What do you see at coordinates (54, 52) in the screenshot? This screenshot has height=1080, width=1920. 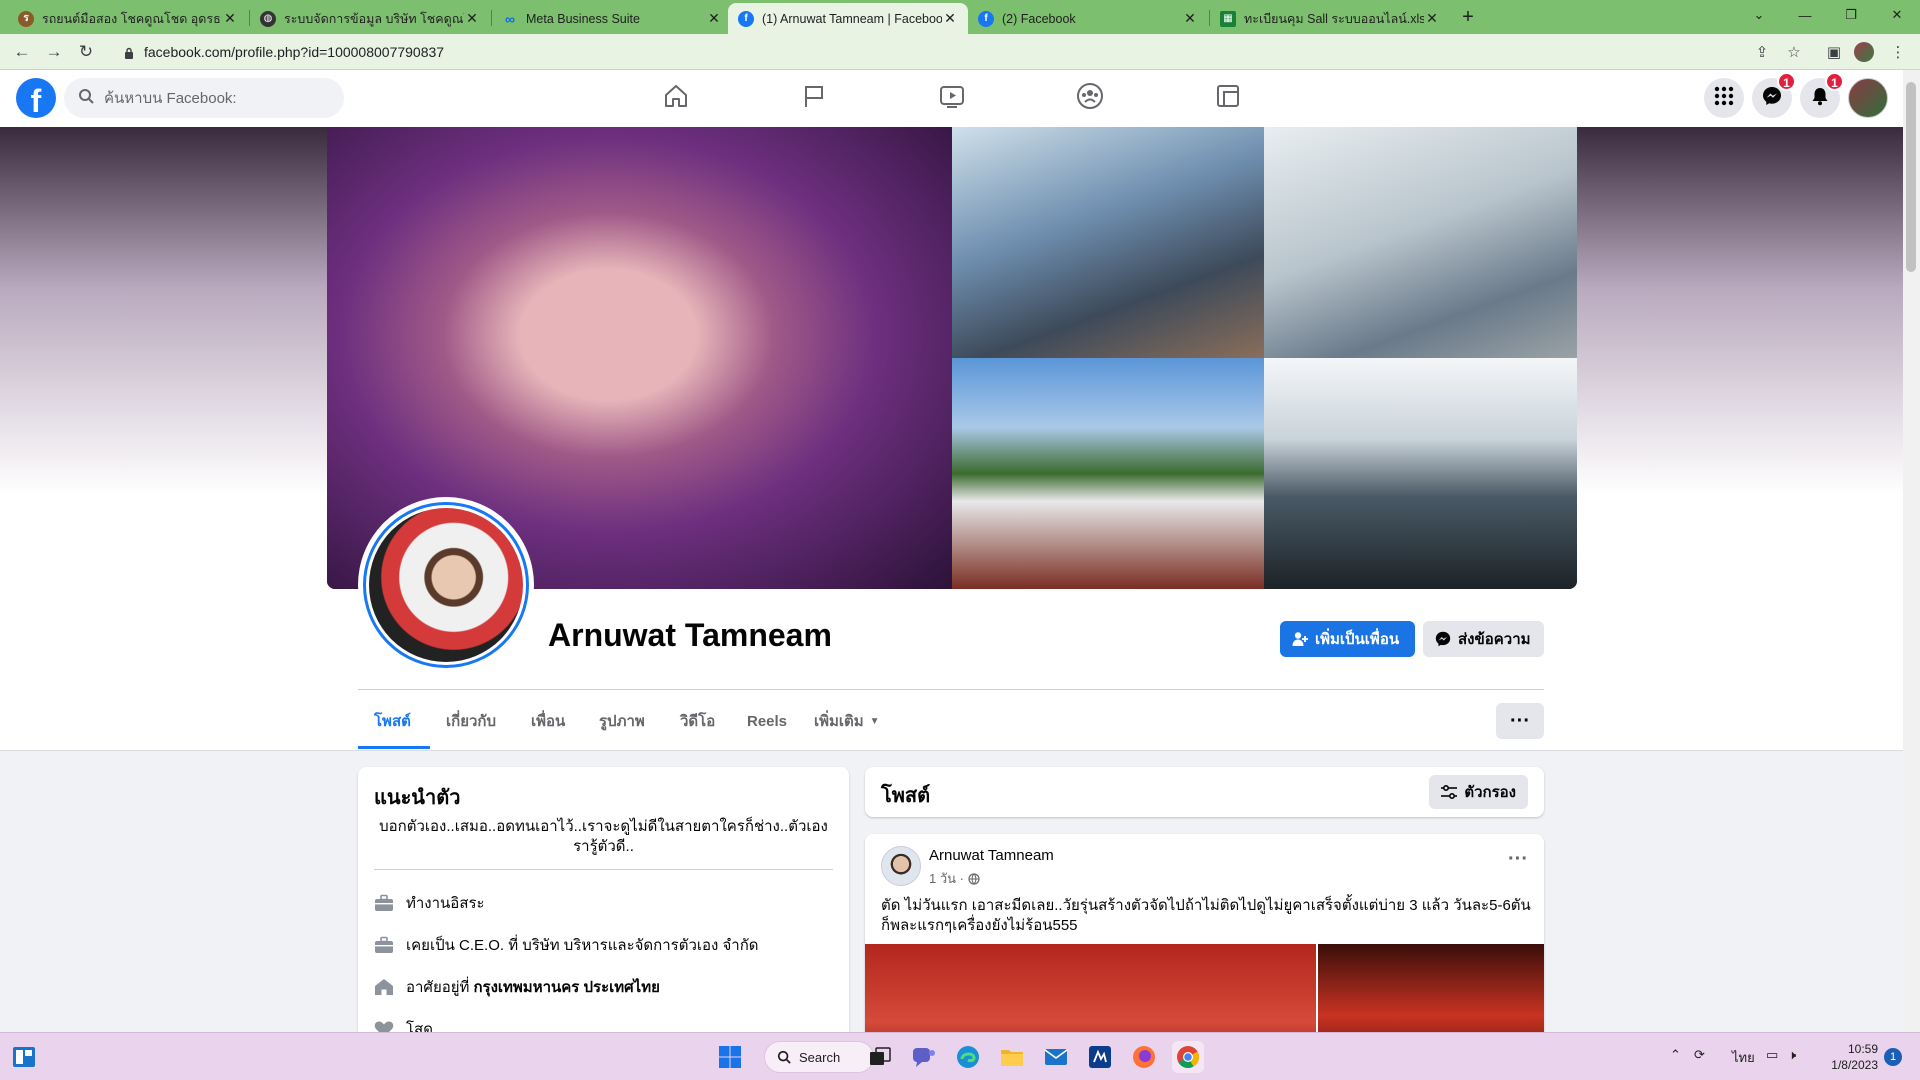 I see `forward-icon: →` at bounding box center [54, 52].